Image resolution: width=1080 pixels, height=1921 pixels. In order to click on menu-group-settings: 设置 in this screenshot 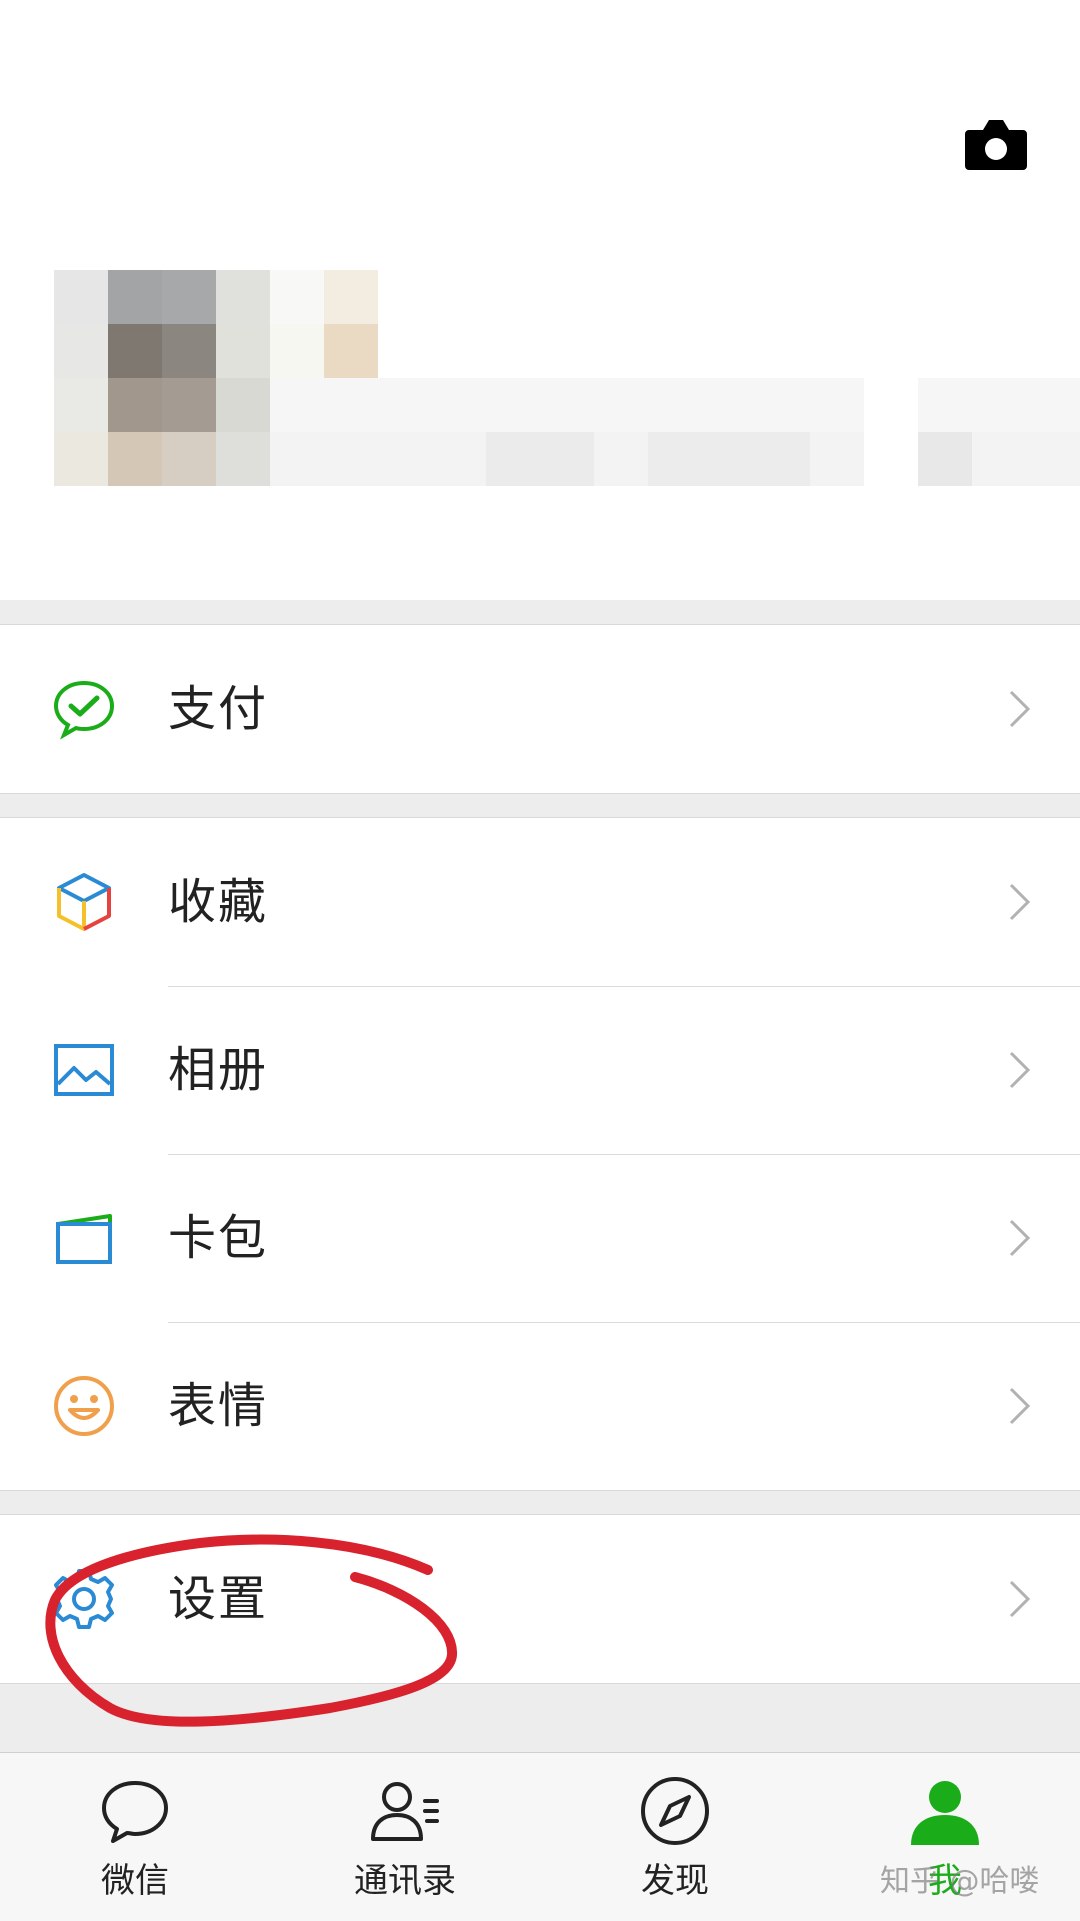, I will do `click(540, 1599)`.